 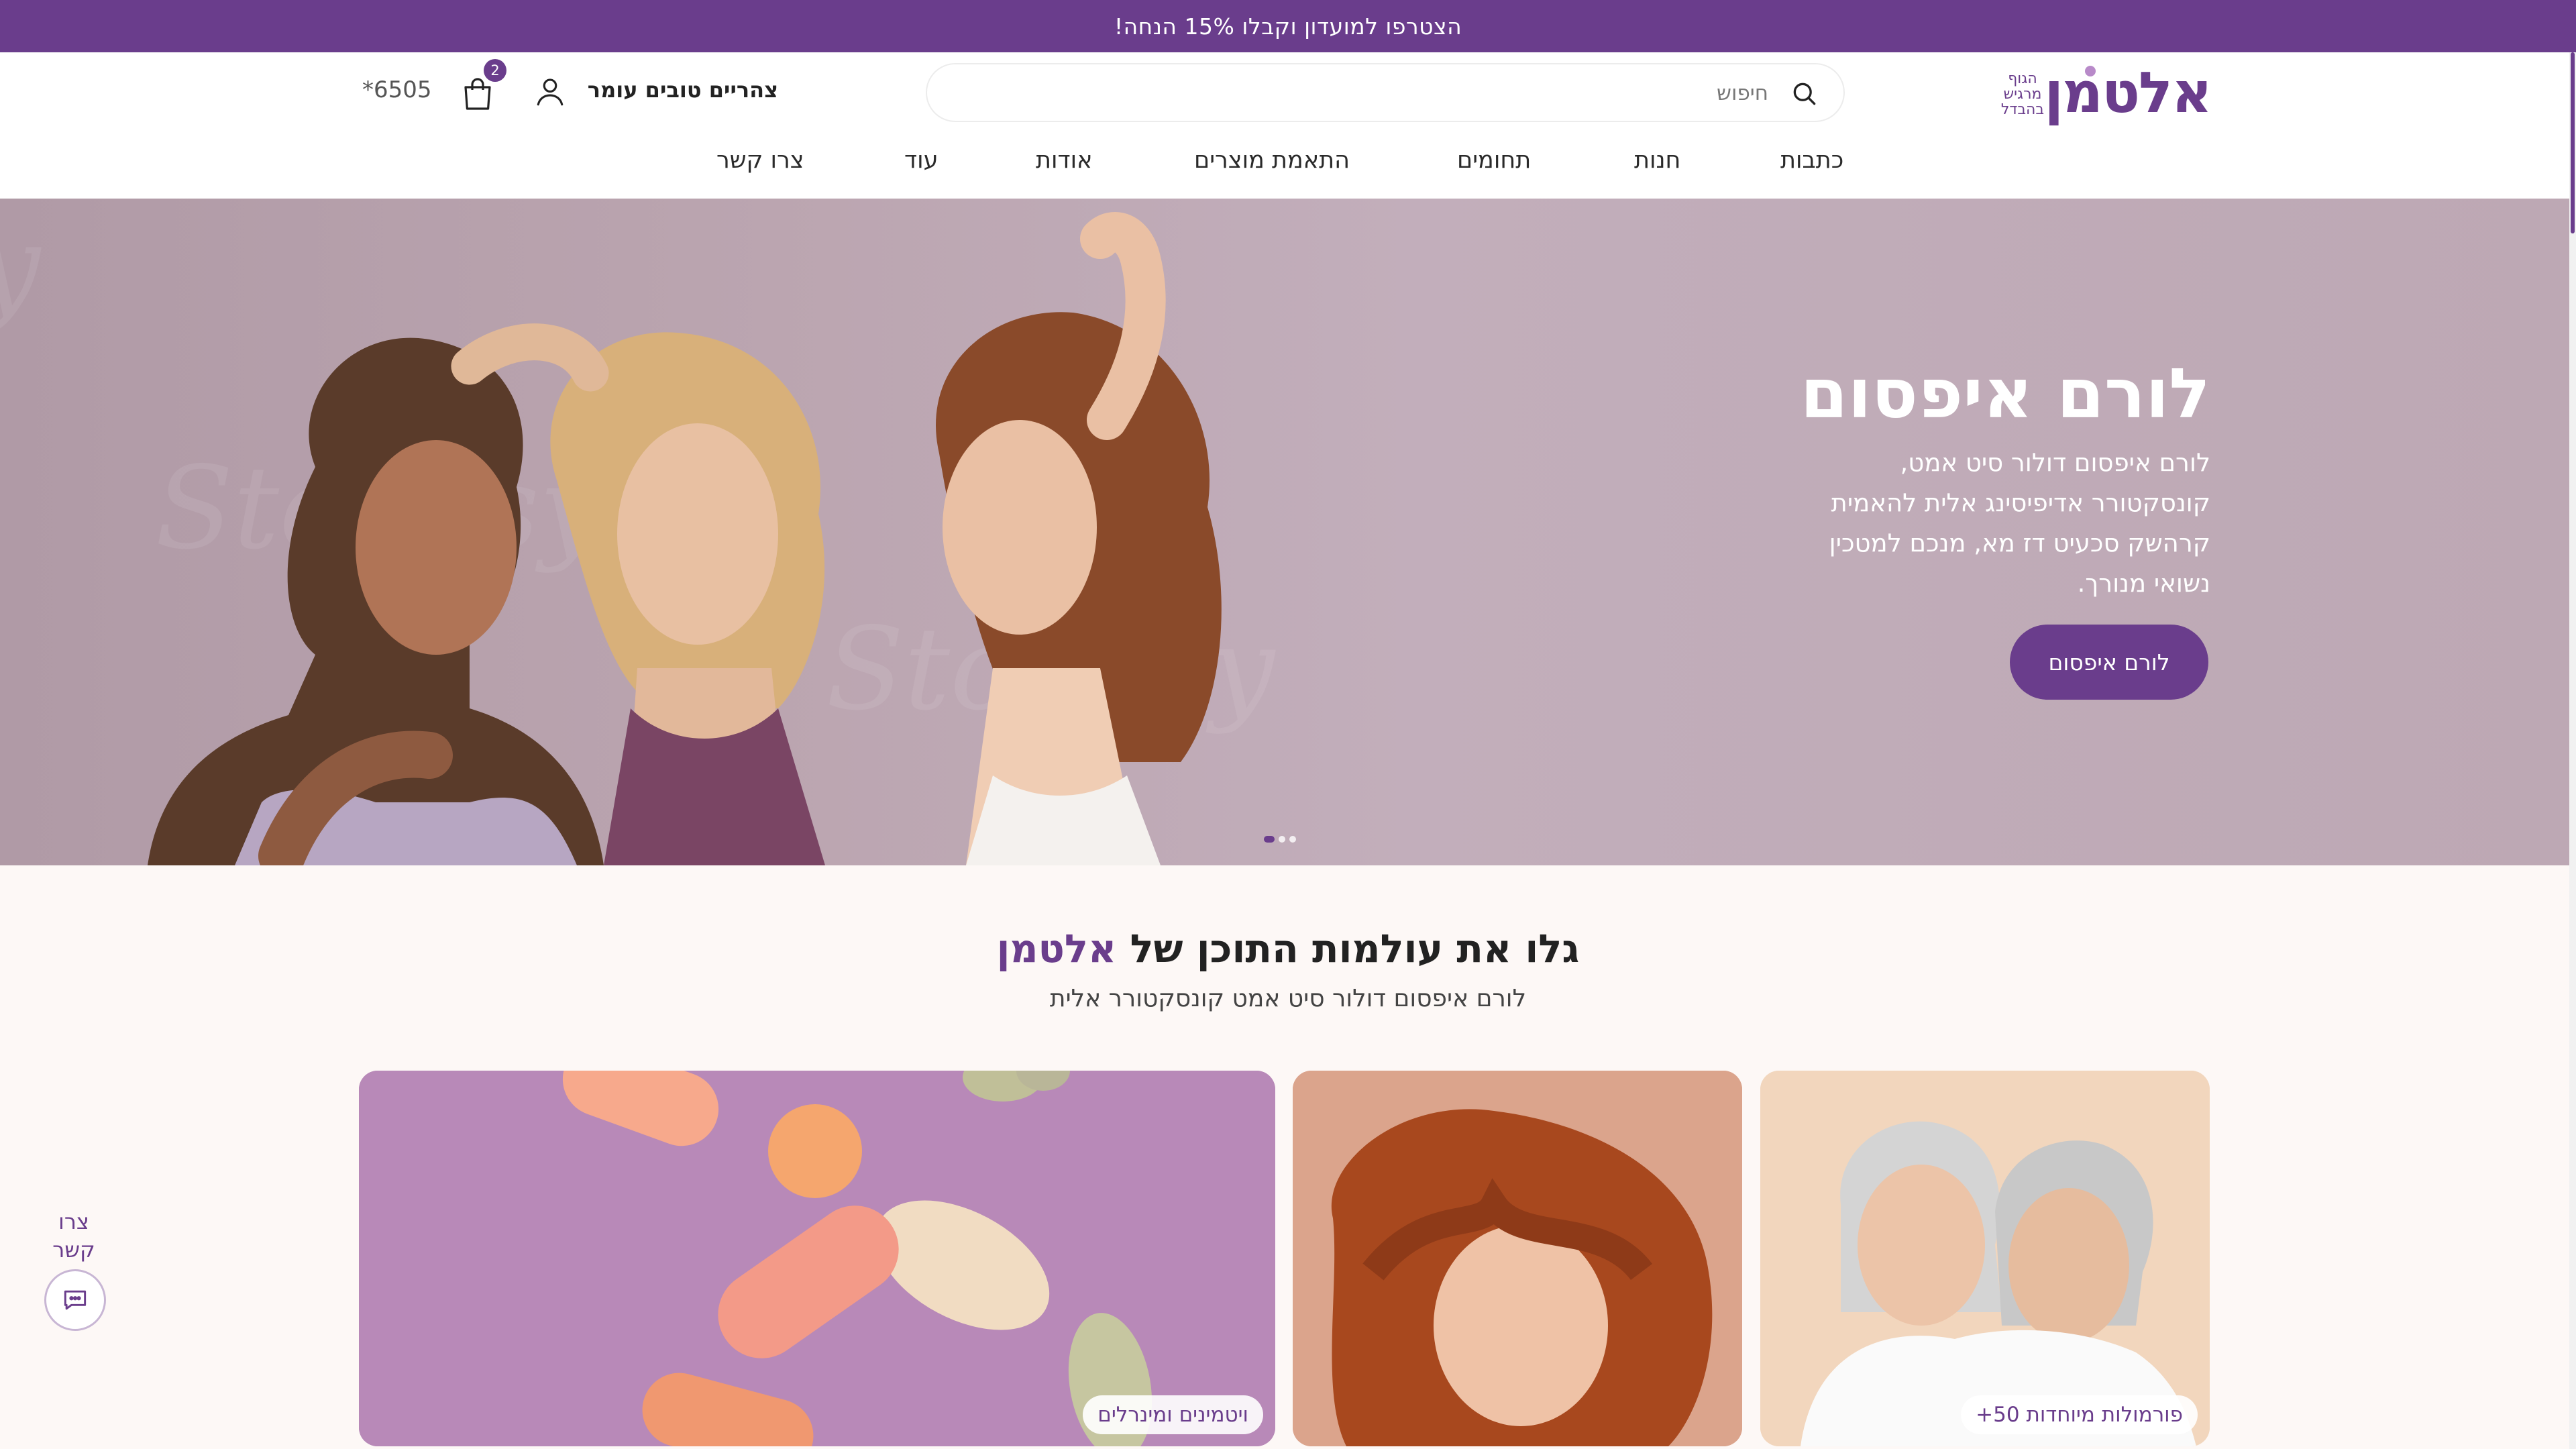 I want to click on card-tag: ויטמינים ומינרלים, so click(x=1173, y=1414).